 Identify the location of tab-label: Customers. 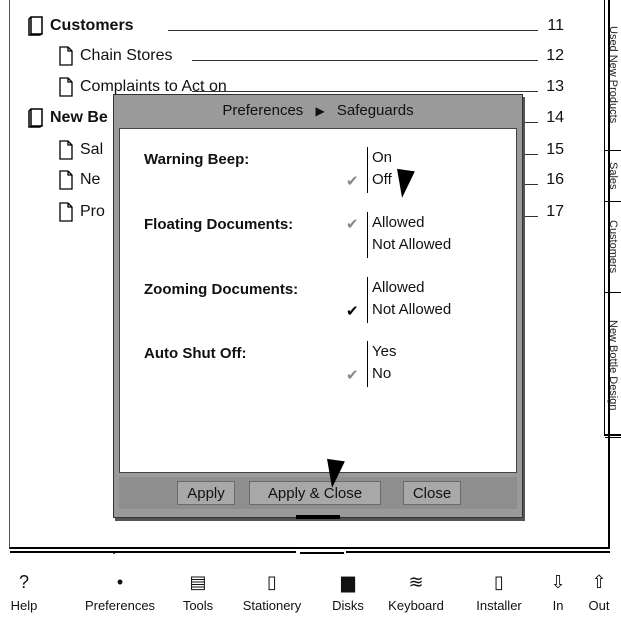
(613, 247).